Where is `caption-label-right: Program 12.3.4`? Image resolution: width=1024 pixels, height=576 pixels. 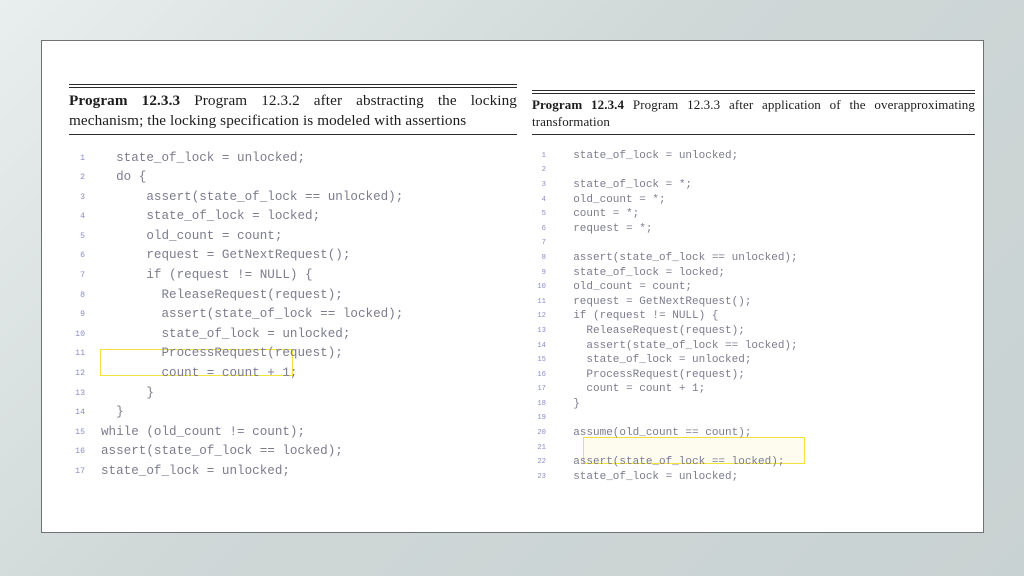 caption-label-right: Program 12.3.4 is located at coordinates (578, 104).